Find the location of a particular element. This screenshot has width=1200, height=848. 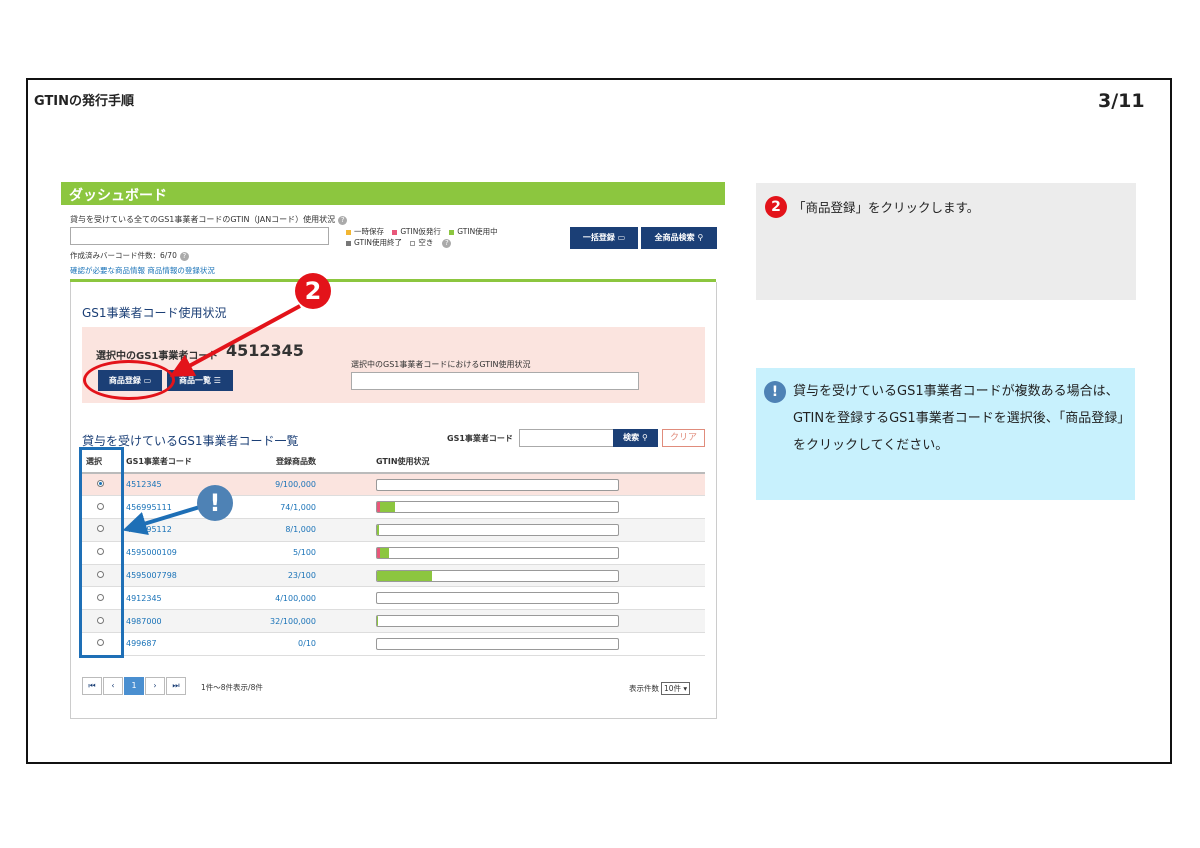

per-page-label: 表示件数 is located at coordinates (644, 688).